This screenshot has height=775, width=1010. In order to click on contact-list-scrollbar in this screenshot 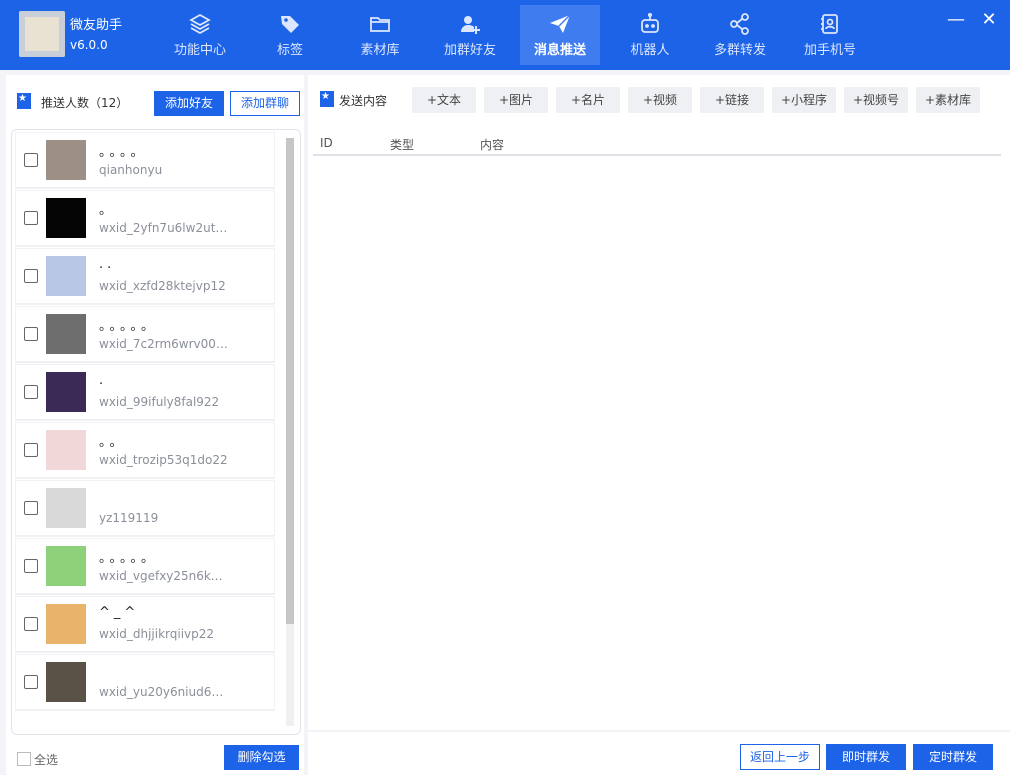, I will do `click(290, 432)`.